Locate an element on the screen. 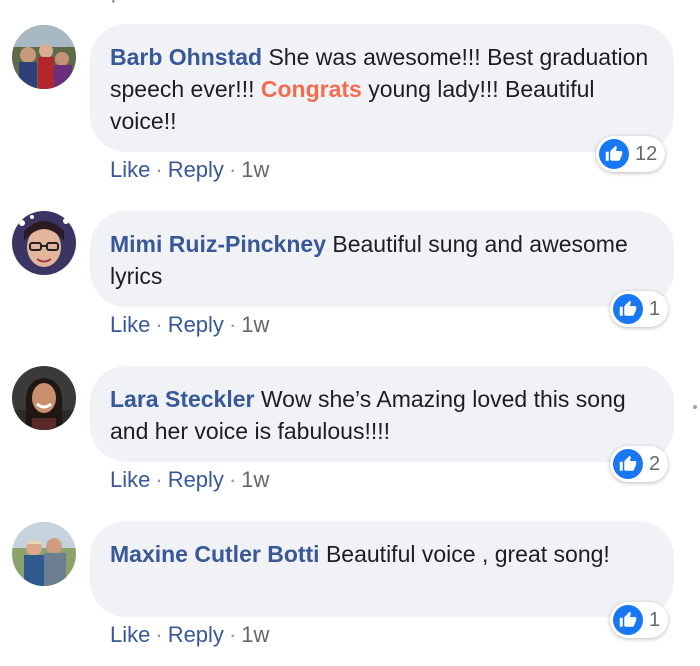 The image size is (700, 666). reaction-number: 12 is located at coordinates (646, 153).